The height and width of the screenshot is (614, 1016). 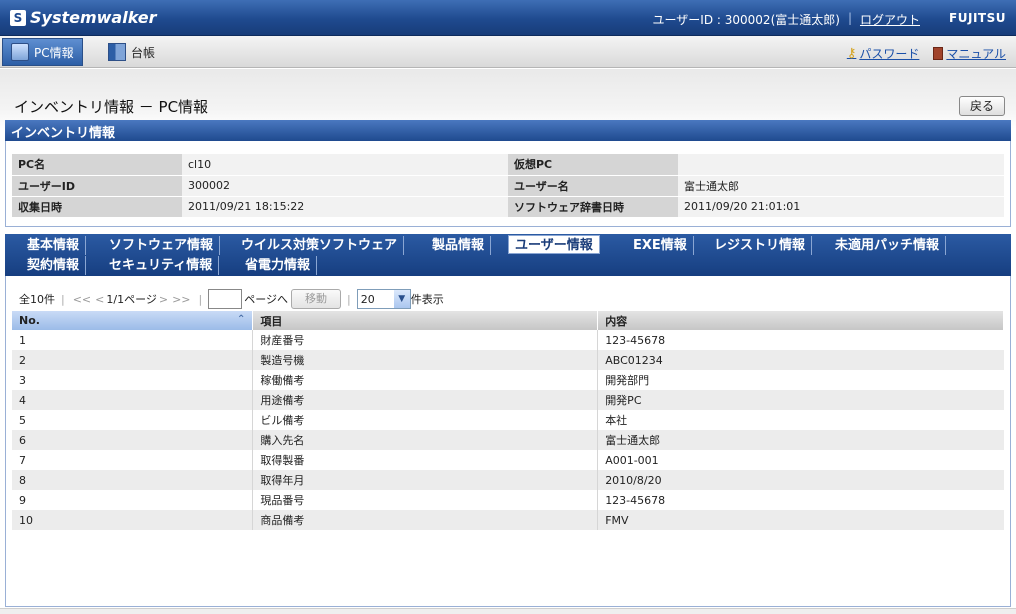 I want to click on inventory-row: PC名 cl10 仮想PC, so click(x=508, y=165).